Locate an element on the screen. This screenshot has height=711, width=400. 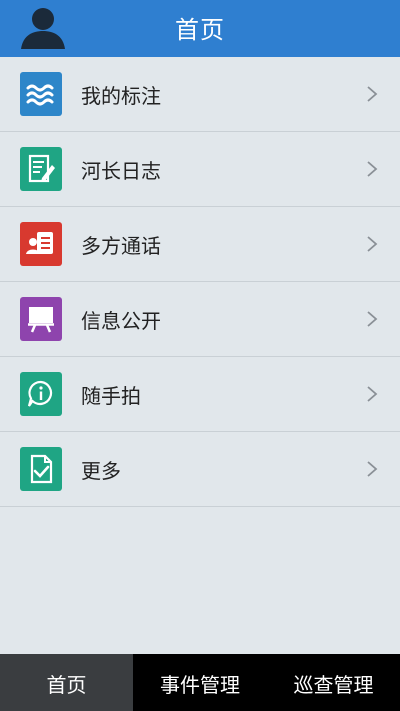
menu-item-river-chief-log: 河长日志 is located at coordinates (200, 169).